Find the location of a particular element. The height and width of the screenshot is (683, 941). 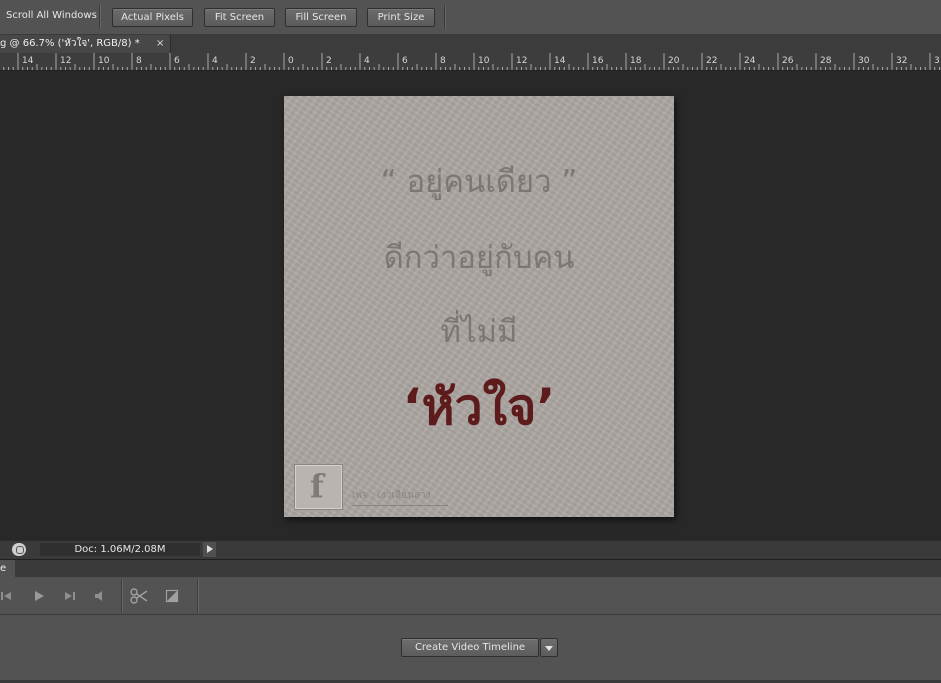

next-frame-icon is located at coordinates (70, 596).